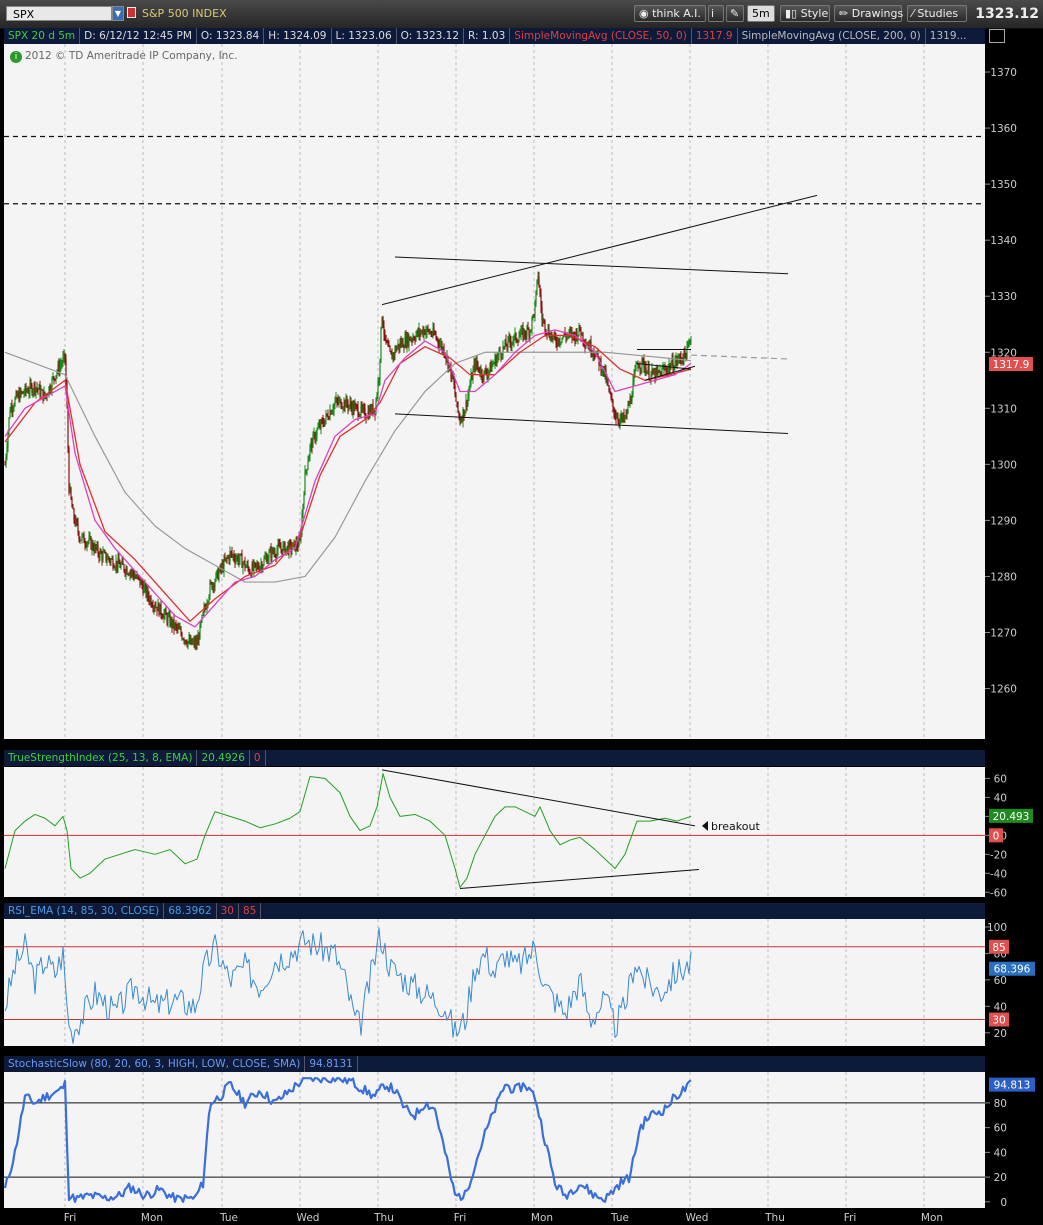 The height and width of the screenshot is (1225, 1043). Describe the element at coordinates (348, 985) in the screenshot. I see `rsi-line` at that location.